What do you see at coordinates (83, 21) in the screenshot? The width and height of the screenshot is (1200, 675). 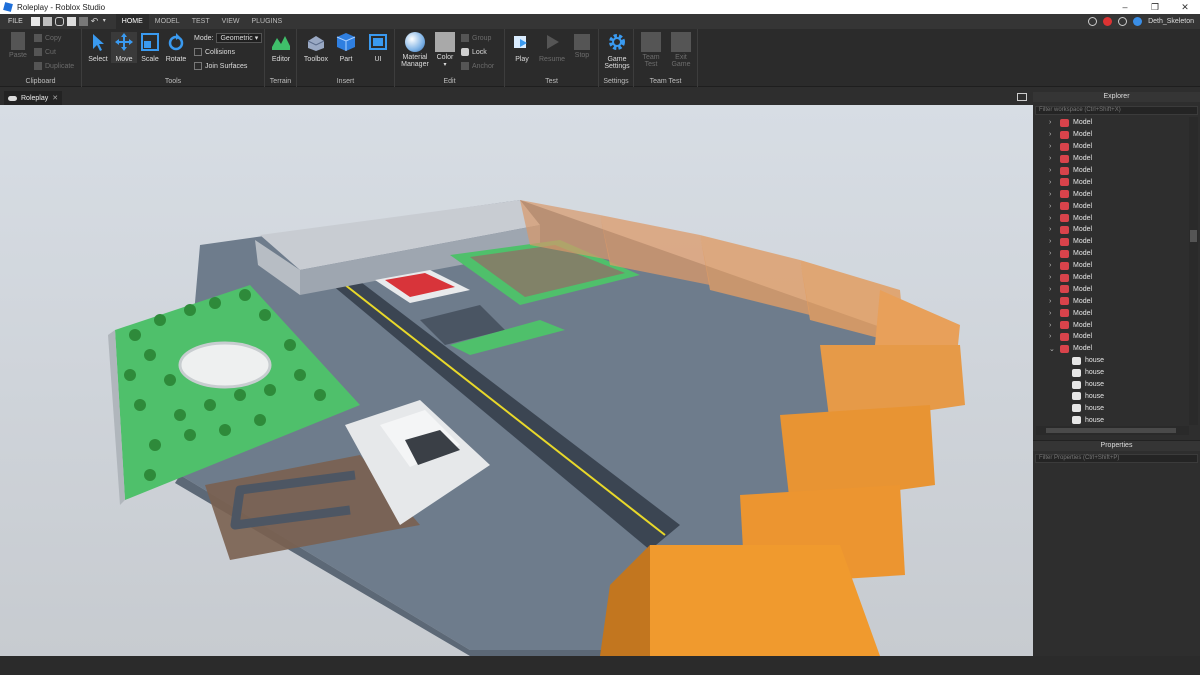 I see `save-icon` at bounding box center [83, 21].